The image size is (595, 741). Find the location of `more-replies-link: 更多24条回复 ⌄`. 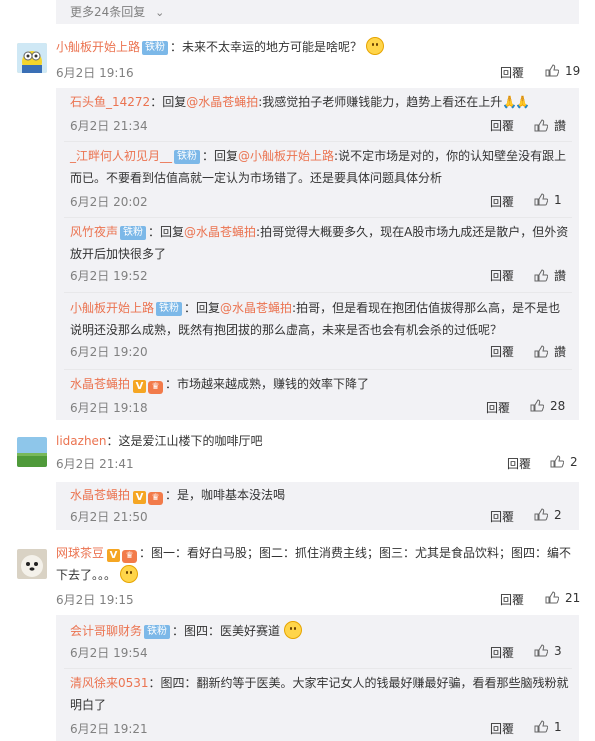

more-replies-link: 更多24条回复 ⌄ is located at coordinates (117, 11).